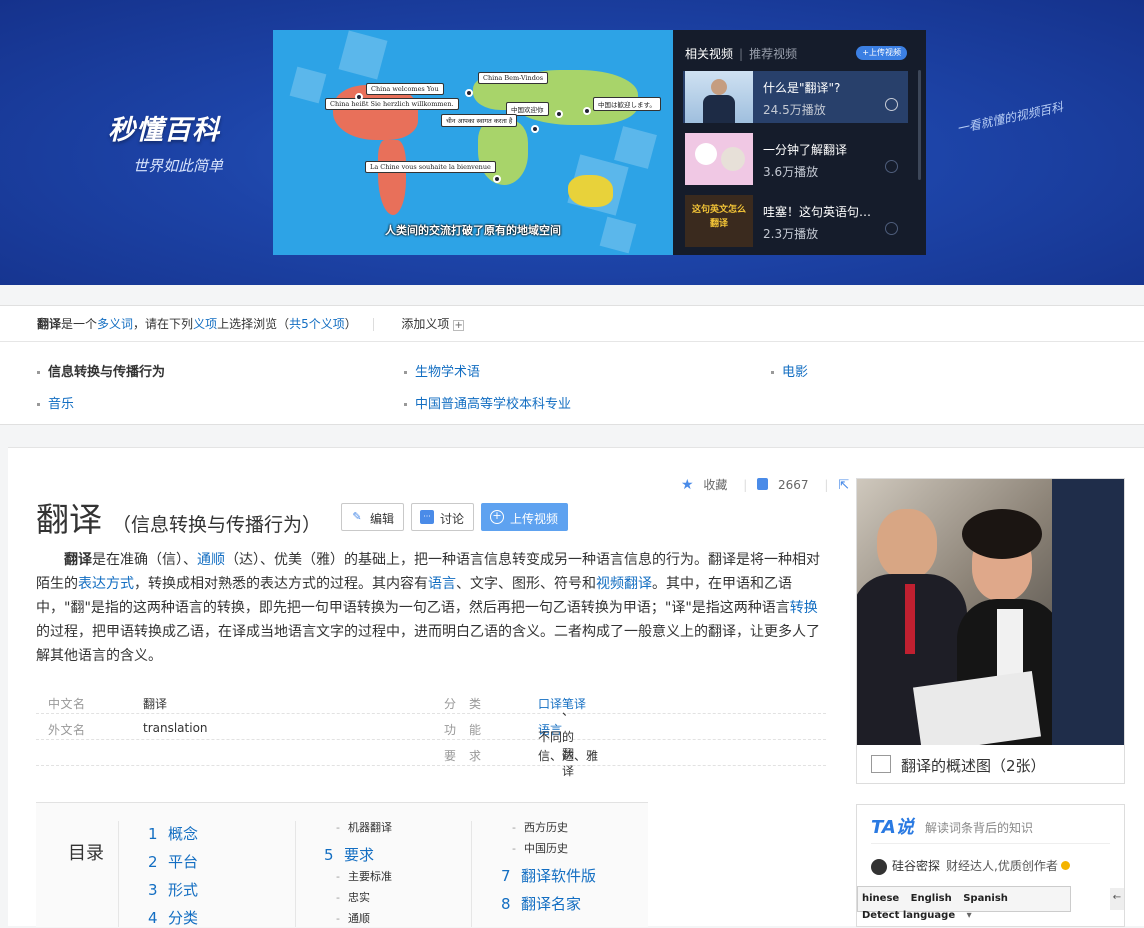  What do you see at coordinates (719, 97) in the screenshot?
I see `video-thumbnail` at bounding box center [719, 97].